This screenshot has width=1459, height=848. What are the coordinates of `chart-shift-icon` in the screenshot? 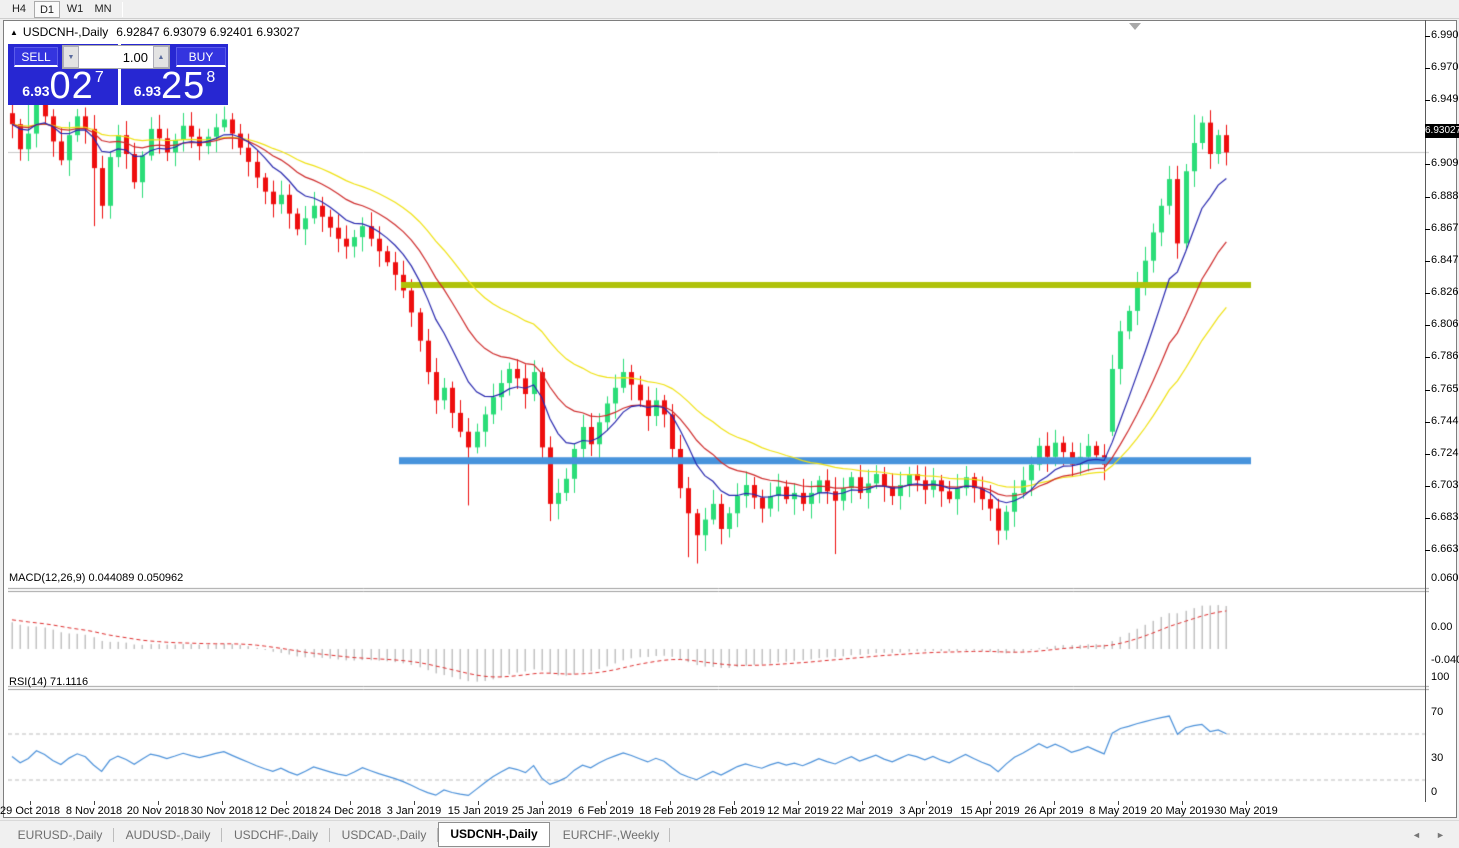 It's located at (1135, 26).